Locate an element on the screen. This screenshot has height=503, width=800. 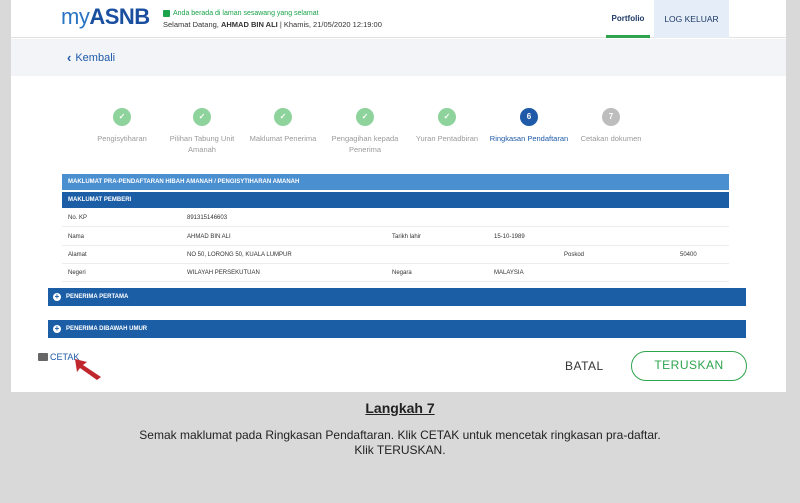
step-1: ✓ Pengisytiharan is located at coordinates (122, 126).